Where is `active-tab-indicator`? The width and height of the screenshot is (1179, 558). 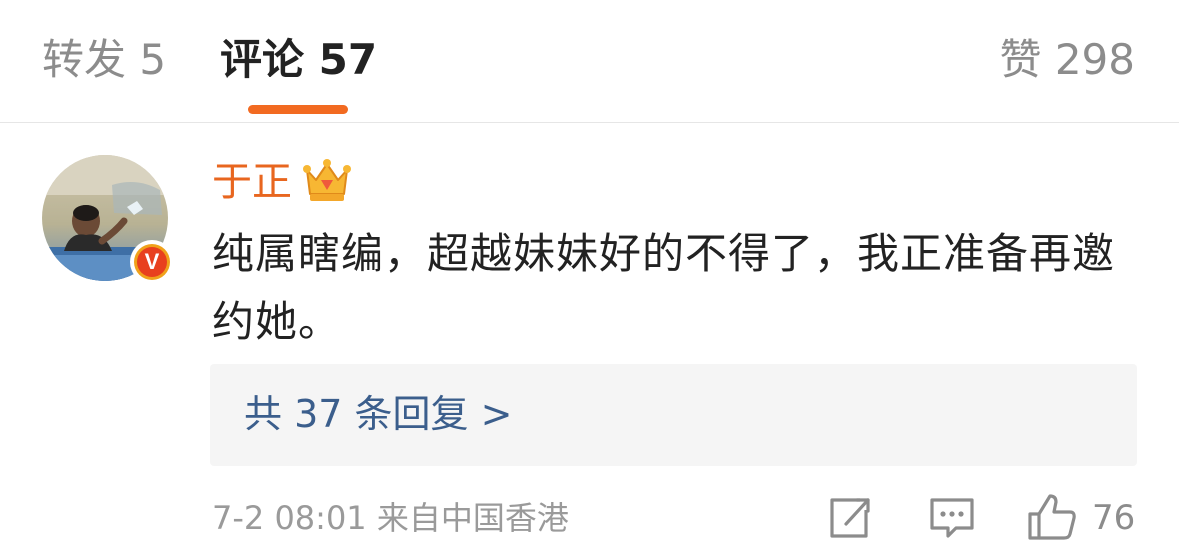 active-tab-indicator is located at coordinates (298, 109).